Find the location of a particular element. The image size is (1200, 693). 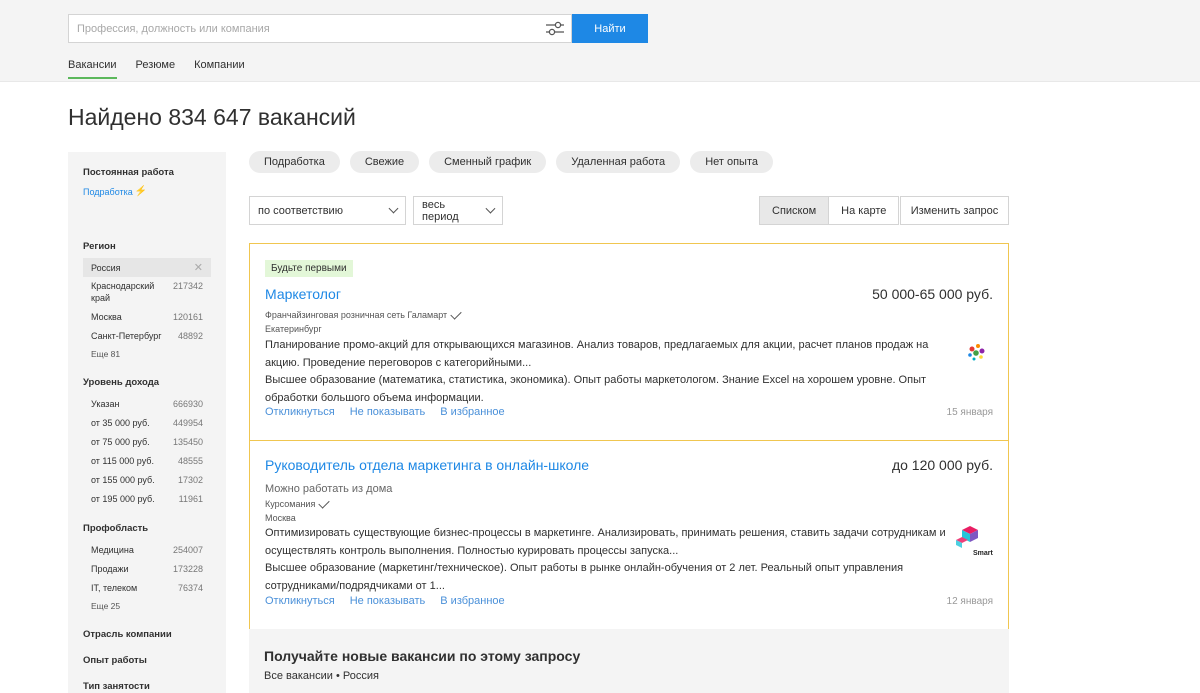

field-item: Продажи 173228 is located at coordinates (147, 568).